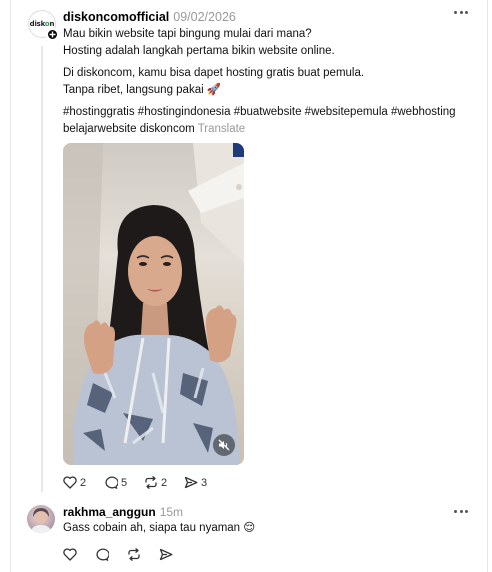  I want to click on reply-more-options-icon, so click(461, 512).